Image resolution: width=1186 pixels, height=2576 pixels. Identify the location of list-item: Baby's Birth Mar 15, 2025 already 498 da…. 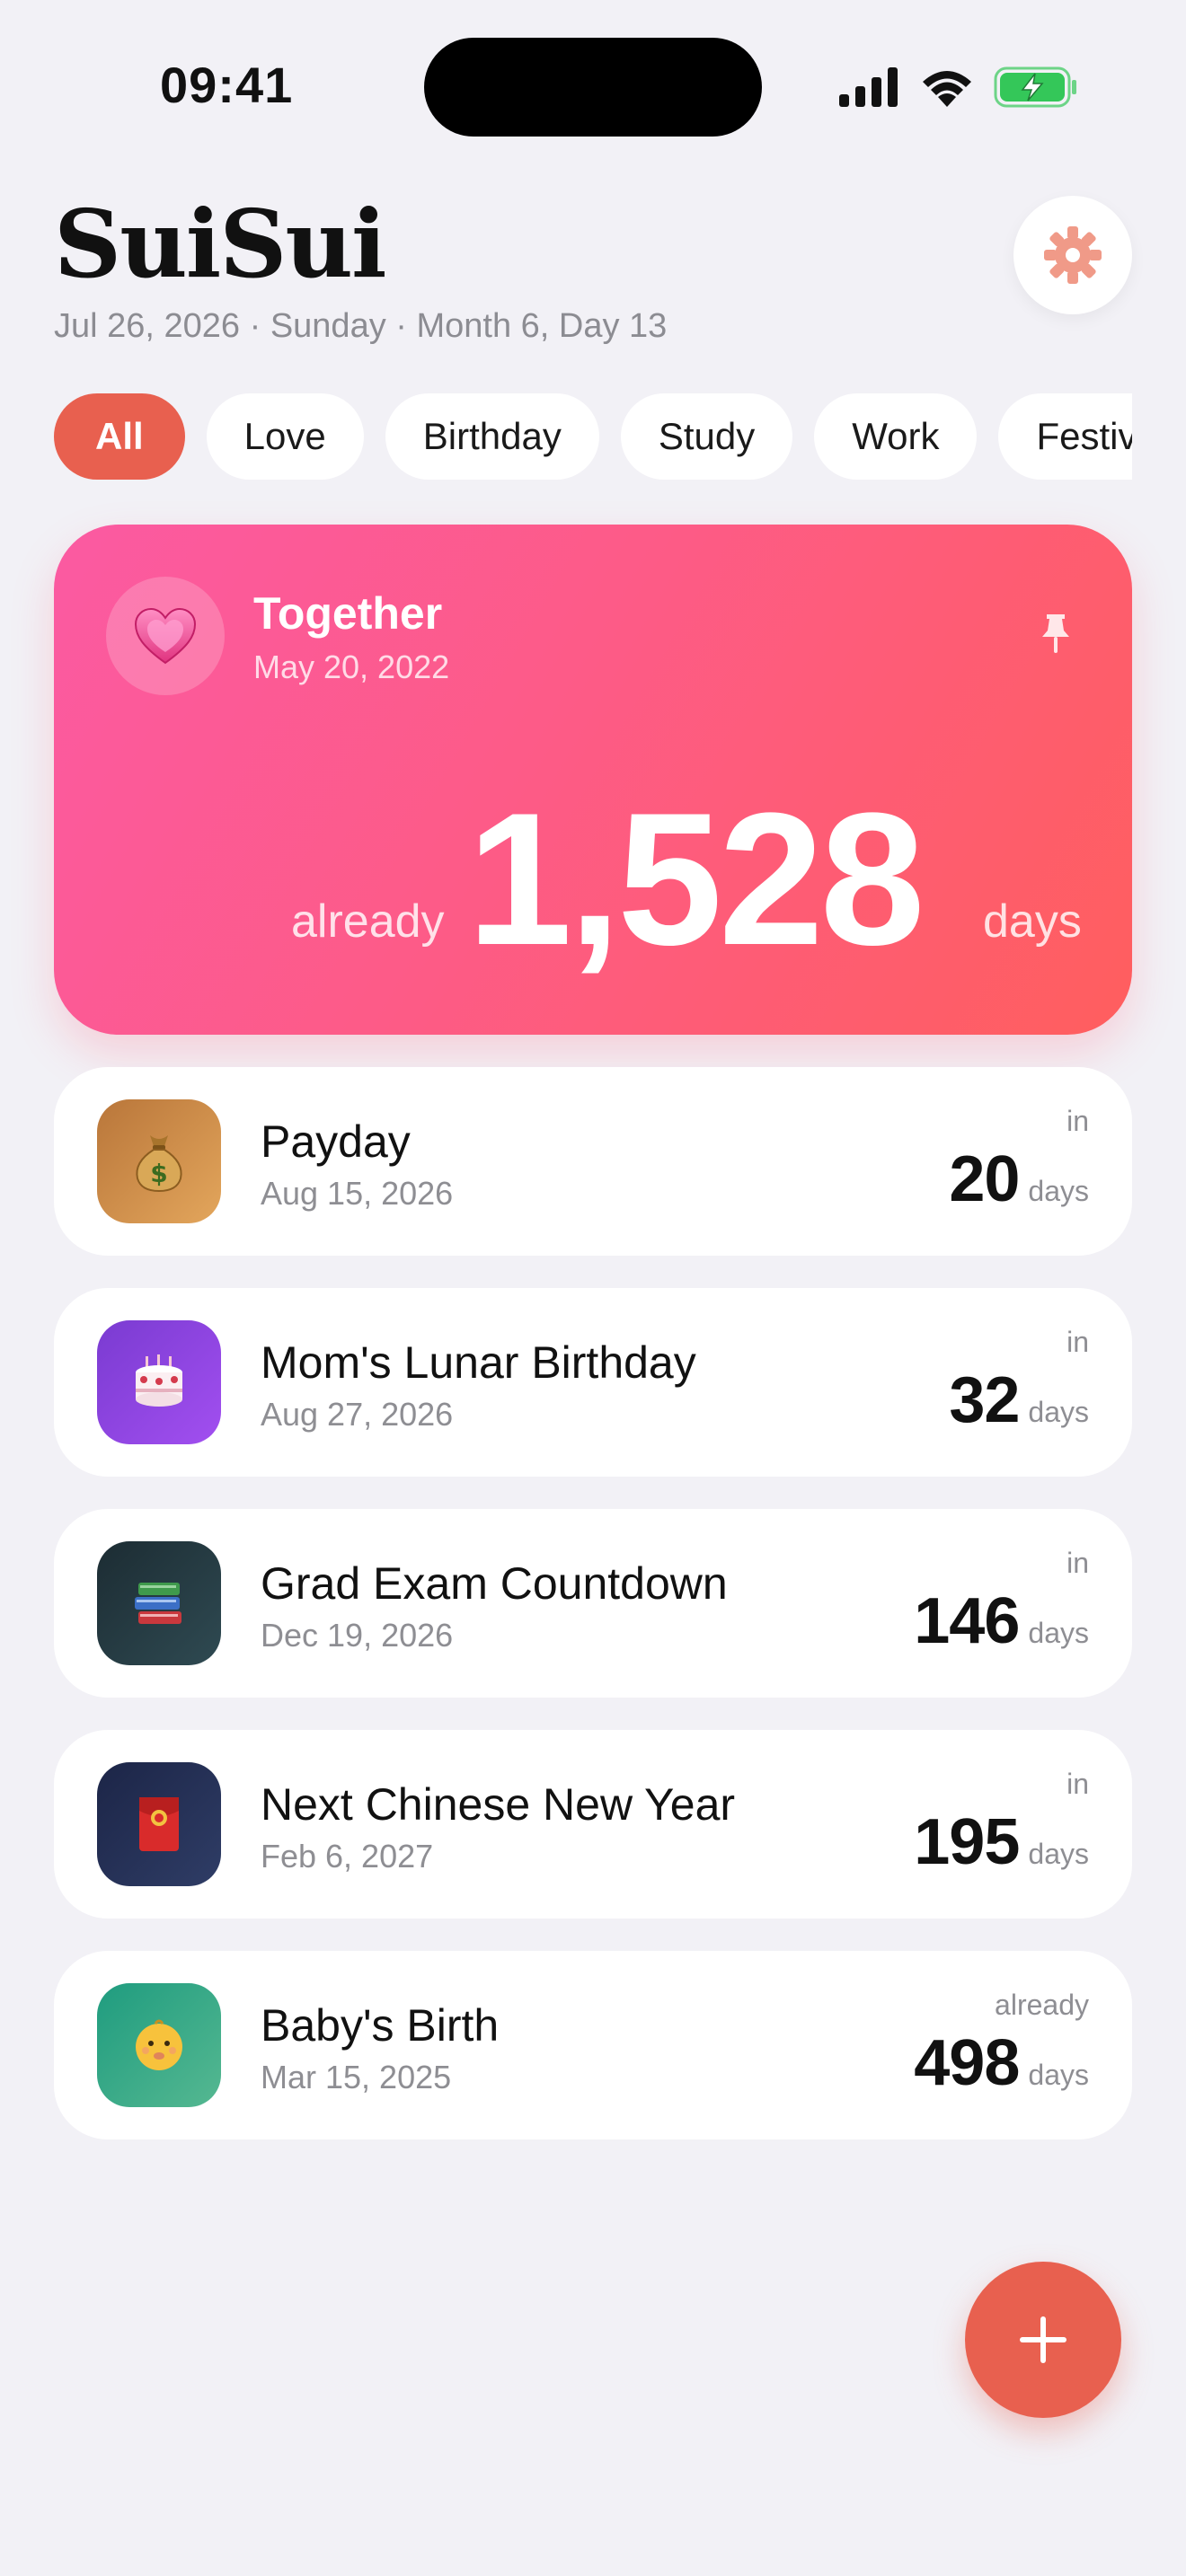
(593, 2045).